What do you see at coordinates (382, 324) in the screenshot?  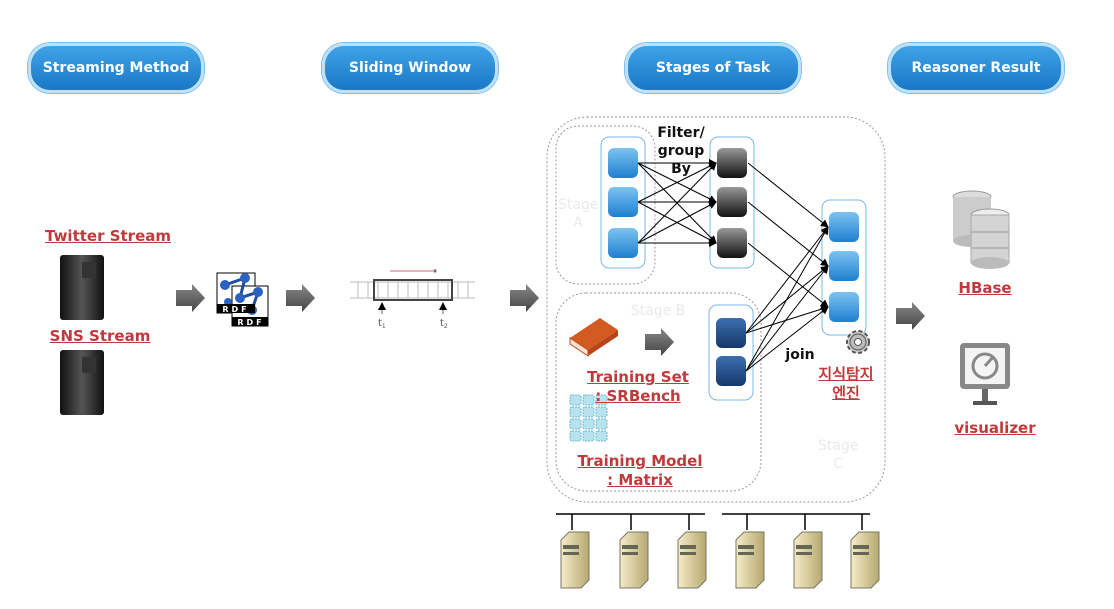 I see `t1-label: t1` at bounding box center [382, 324].